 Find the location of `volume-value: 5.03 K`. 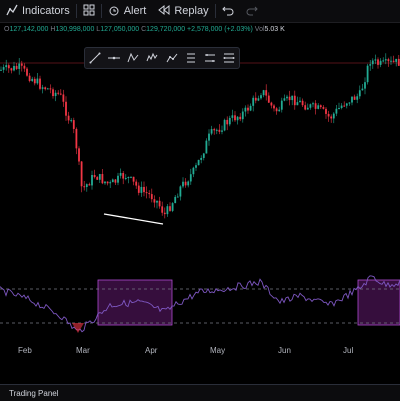

volume-value: 5.03 K is located at coordinates (274, 29).